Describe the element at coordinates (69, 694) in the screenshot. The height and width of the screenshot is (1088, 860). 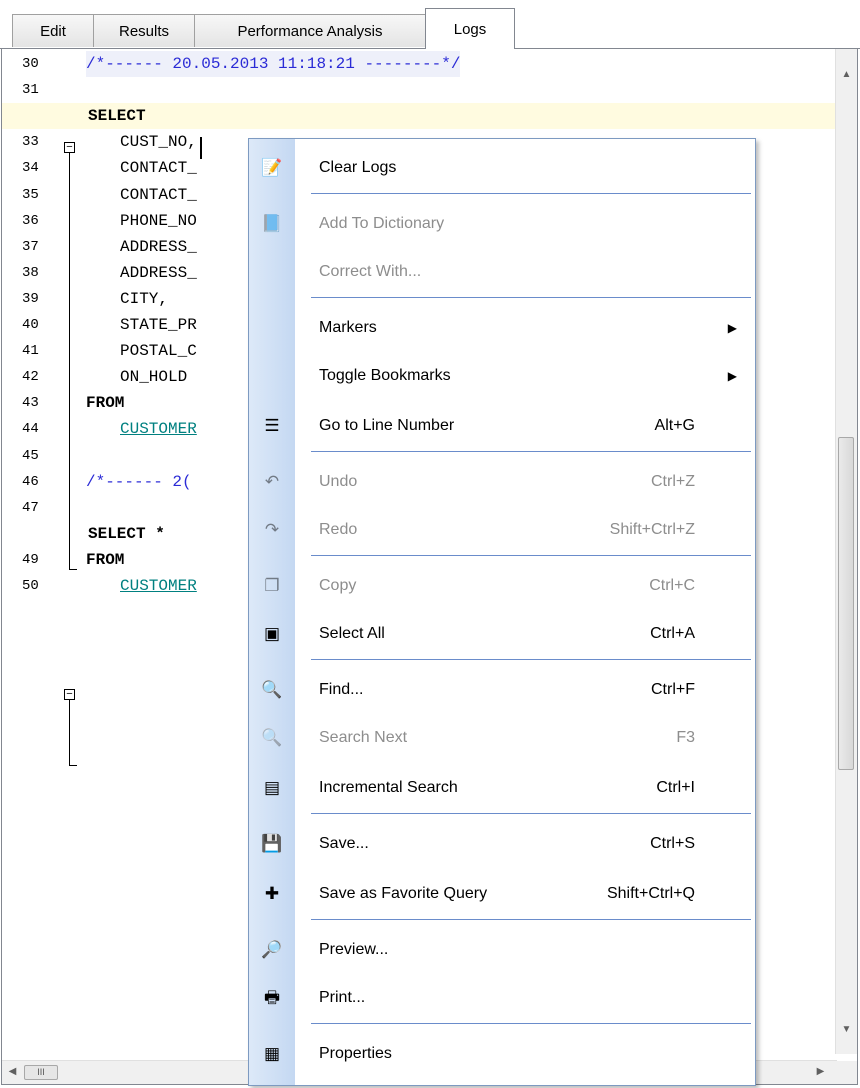
I see `fold-collapse-icon: −` at that location.